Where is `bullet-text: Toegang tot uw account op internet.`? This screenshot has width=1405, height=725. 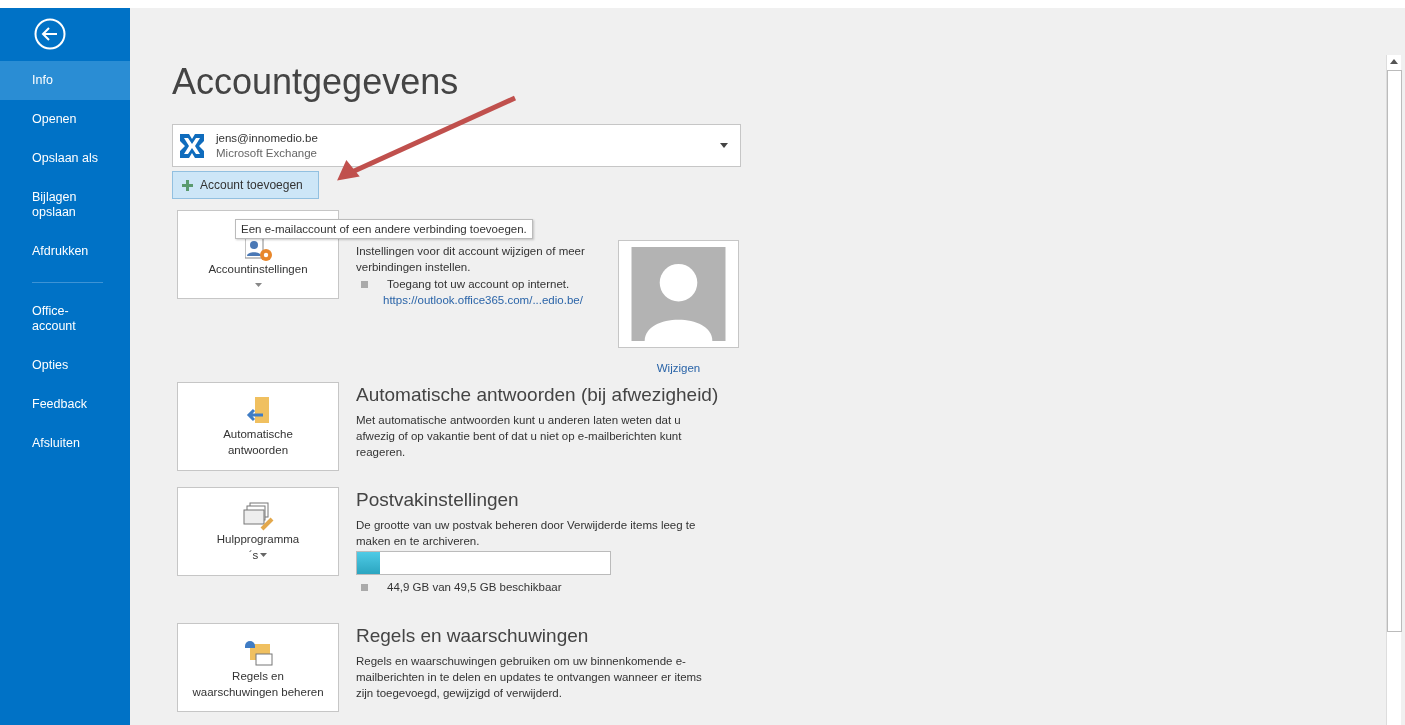 bullet-text: Toegang tot uw account op internet. is located at coordinates (478, 284).